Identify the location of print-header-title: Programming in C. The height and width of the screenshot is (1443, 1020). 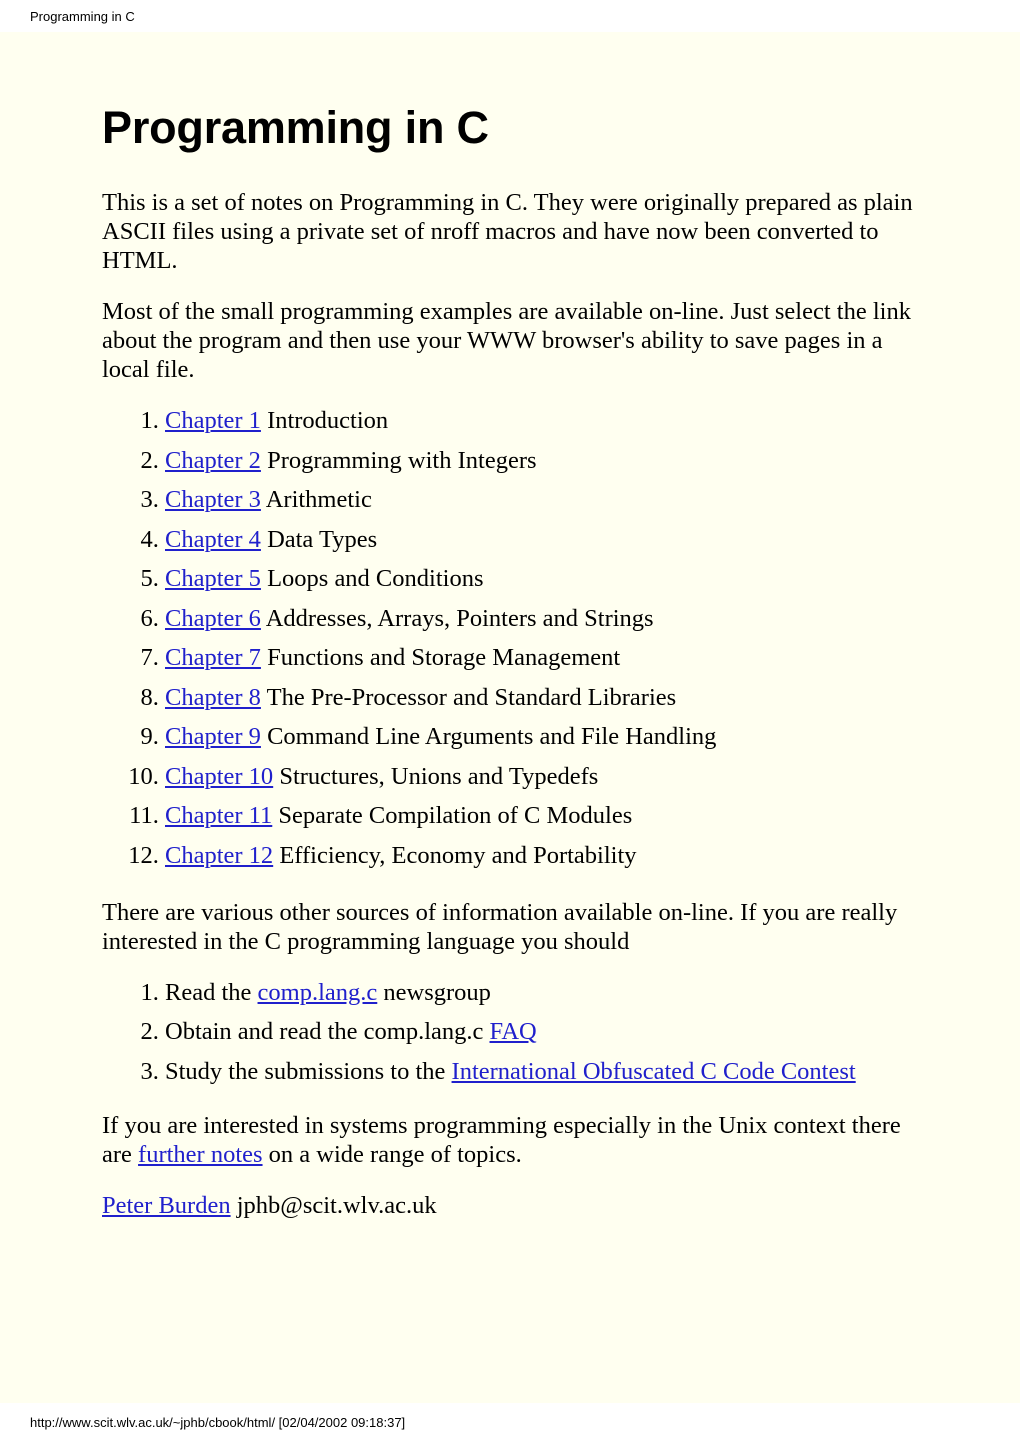
(82, 16).